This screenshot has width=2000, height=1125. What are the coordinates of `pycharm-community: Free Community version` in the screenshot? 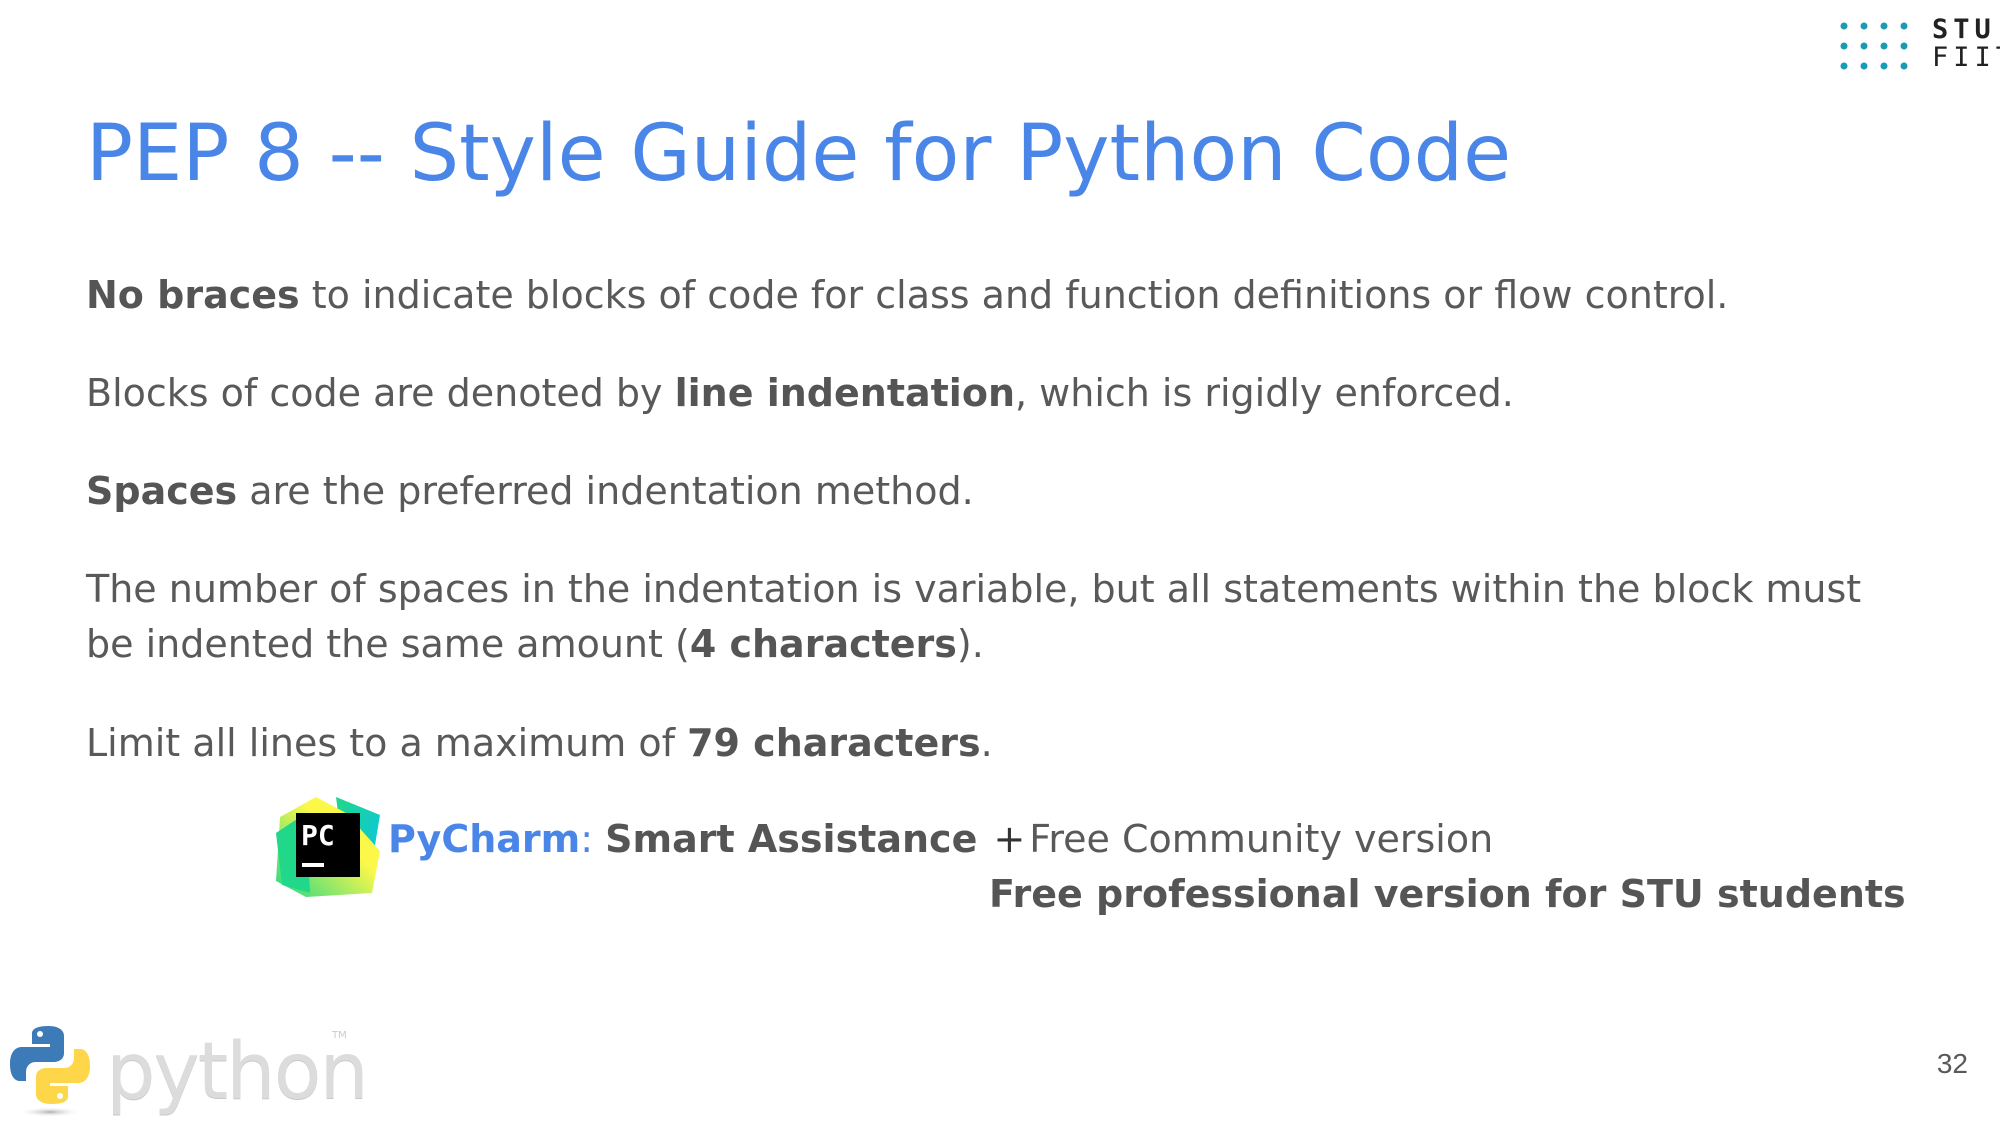 It's located at (1261, 839).